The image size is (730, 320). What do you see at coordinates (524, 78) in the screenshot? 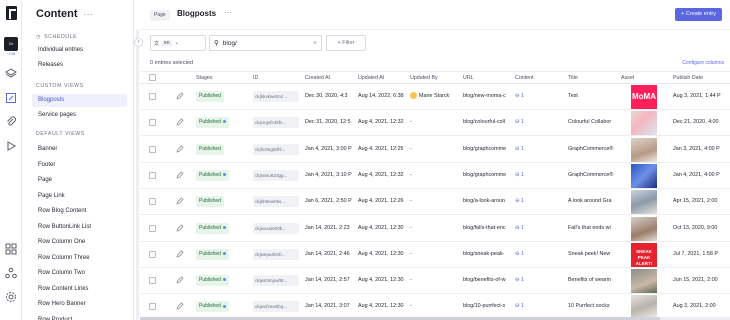
I see `column-header: Content` at bounding box center [524, 78].